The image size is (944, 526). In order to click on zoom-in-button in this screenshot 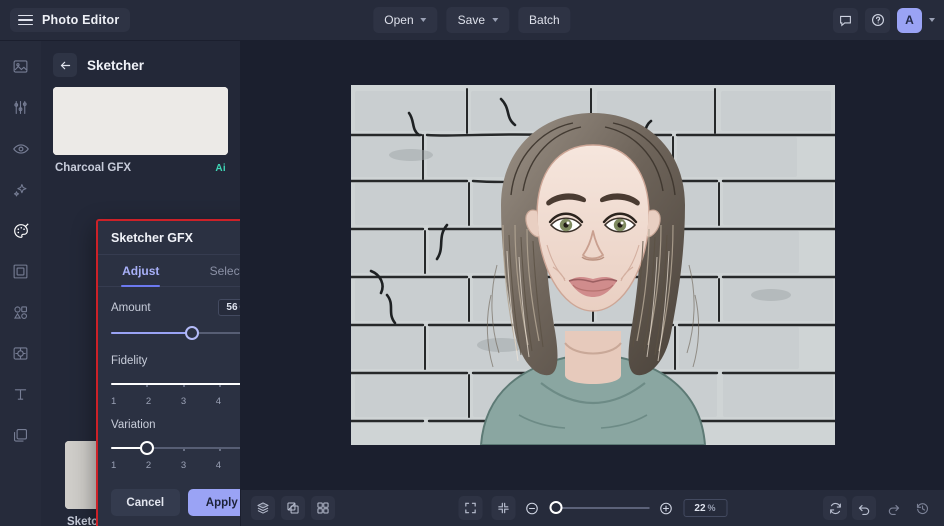, I will do `click(666, 508)`.